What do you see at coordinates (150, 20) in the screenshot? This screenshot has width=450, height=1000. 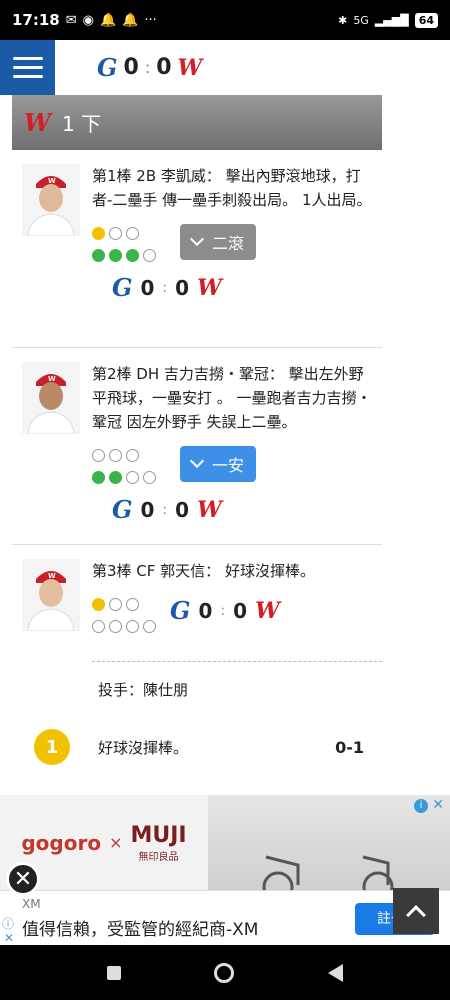 I see `more-icon: ···` at bounding box center [150, 20].